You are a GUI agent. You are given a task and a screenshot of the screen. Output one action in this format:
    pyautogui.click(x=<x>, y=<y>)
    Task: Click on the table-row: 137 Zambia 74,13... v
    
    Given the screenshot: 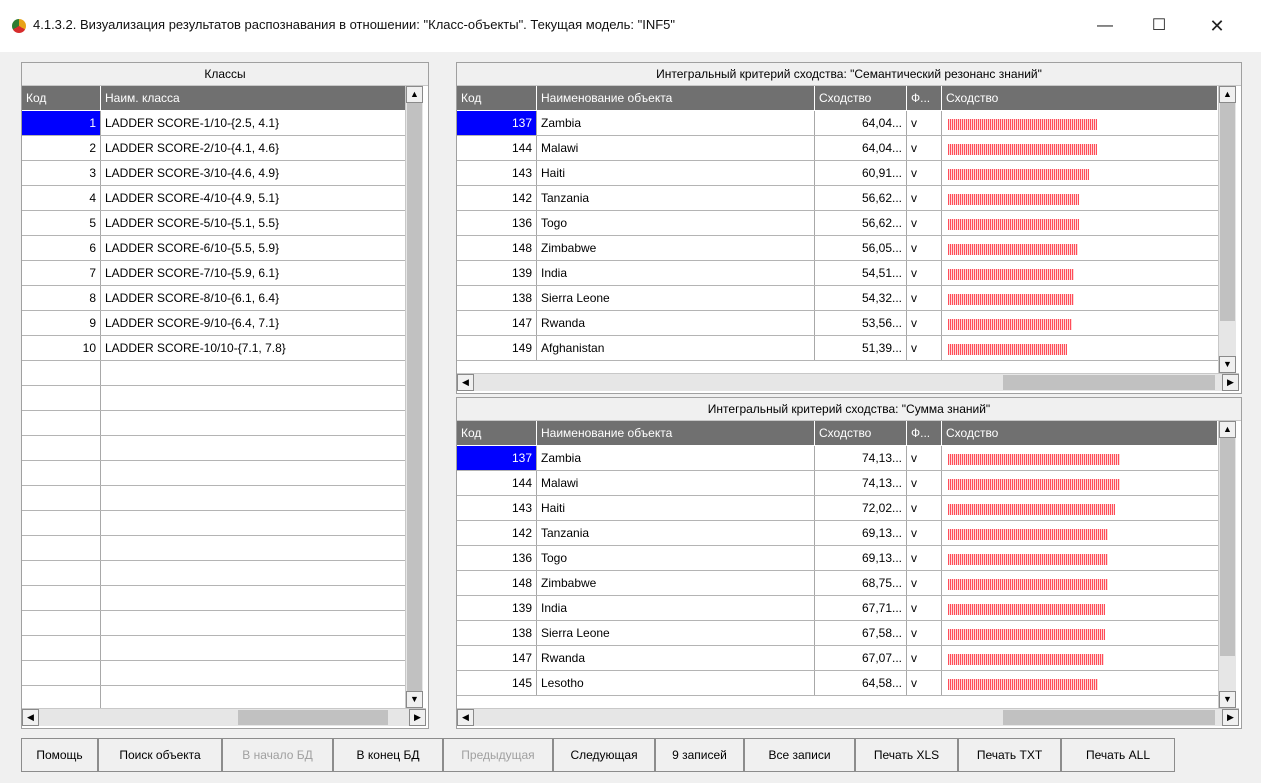 What is the action you would take?
    pyautogui.click(x=837, y=458)
    